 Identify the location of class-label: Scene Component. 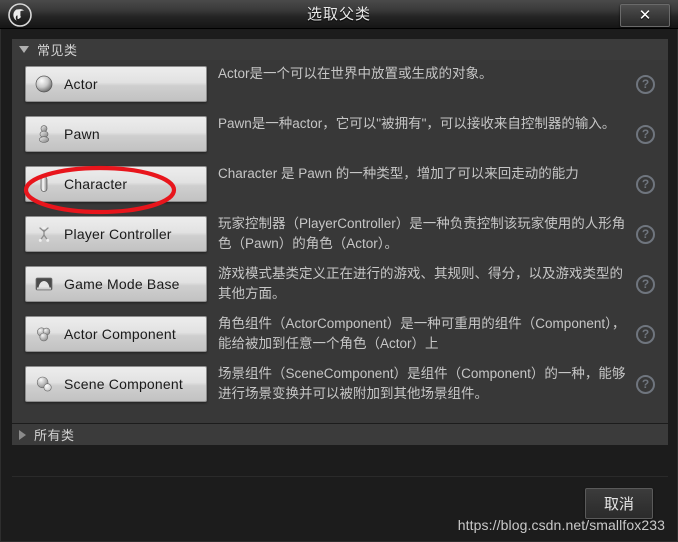
(123, 384).